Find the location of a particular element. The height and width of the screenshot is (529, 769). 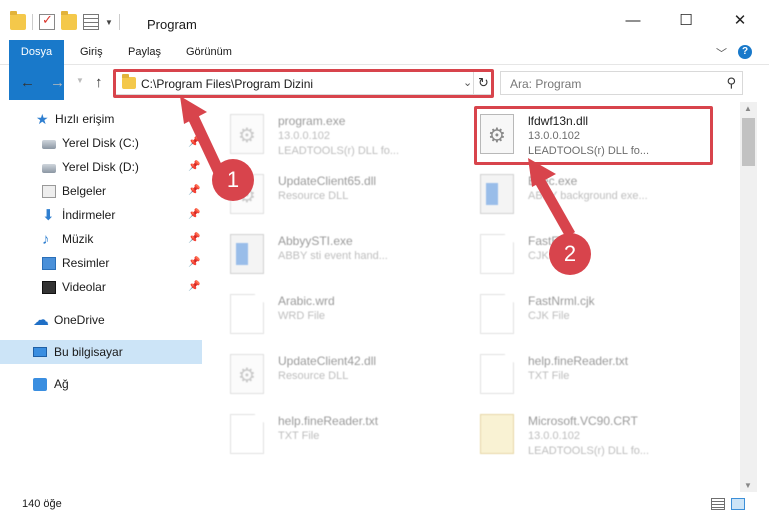

download-icon: ⬇ is located at coordinates (48, 215).